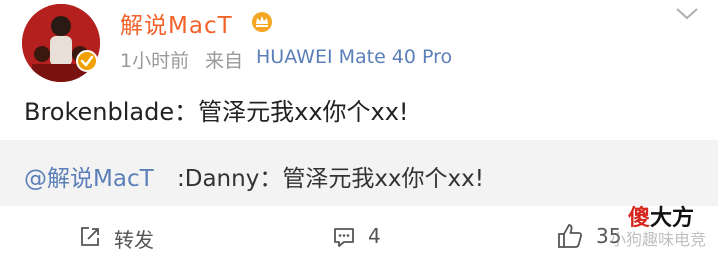  What do you see at coordinates (176, 23) in the screenshot?
I see `user-name: 解说MacT` at bounding box center [176, 23].